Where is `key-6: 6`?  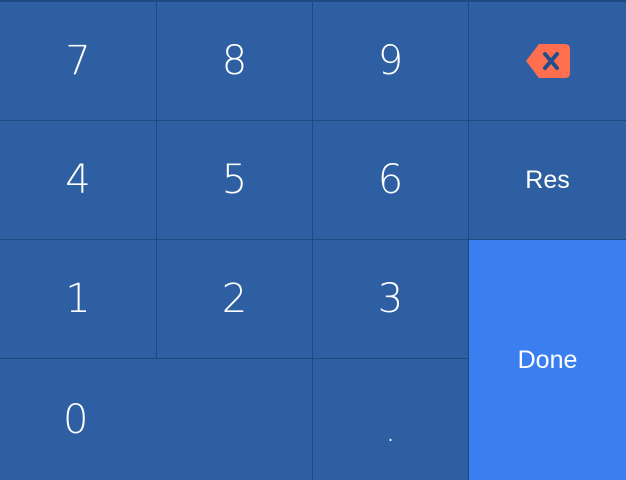 key-6: 6 is located at coordinates (391, 180).